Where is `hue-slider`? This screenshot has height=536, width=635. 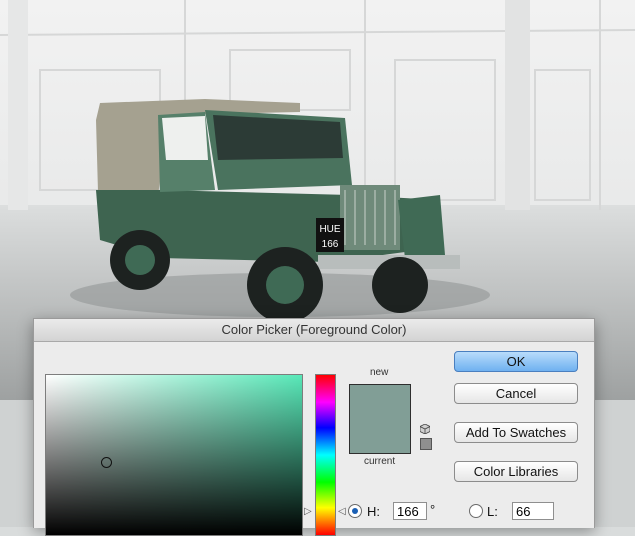 hue-slider is located at coordinates (325, 455).